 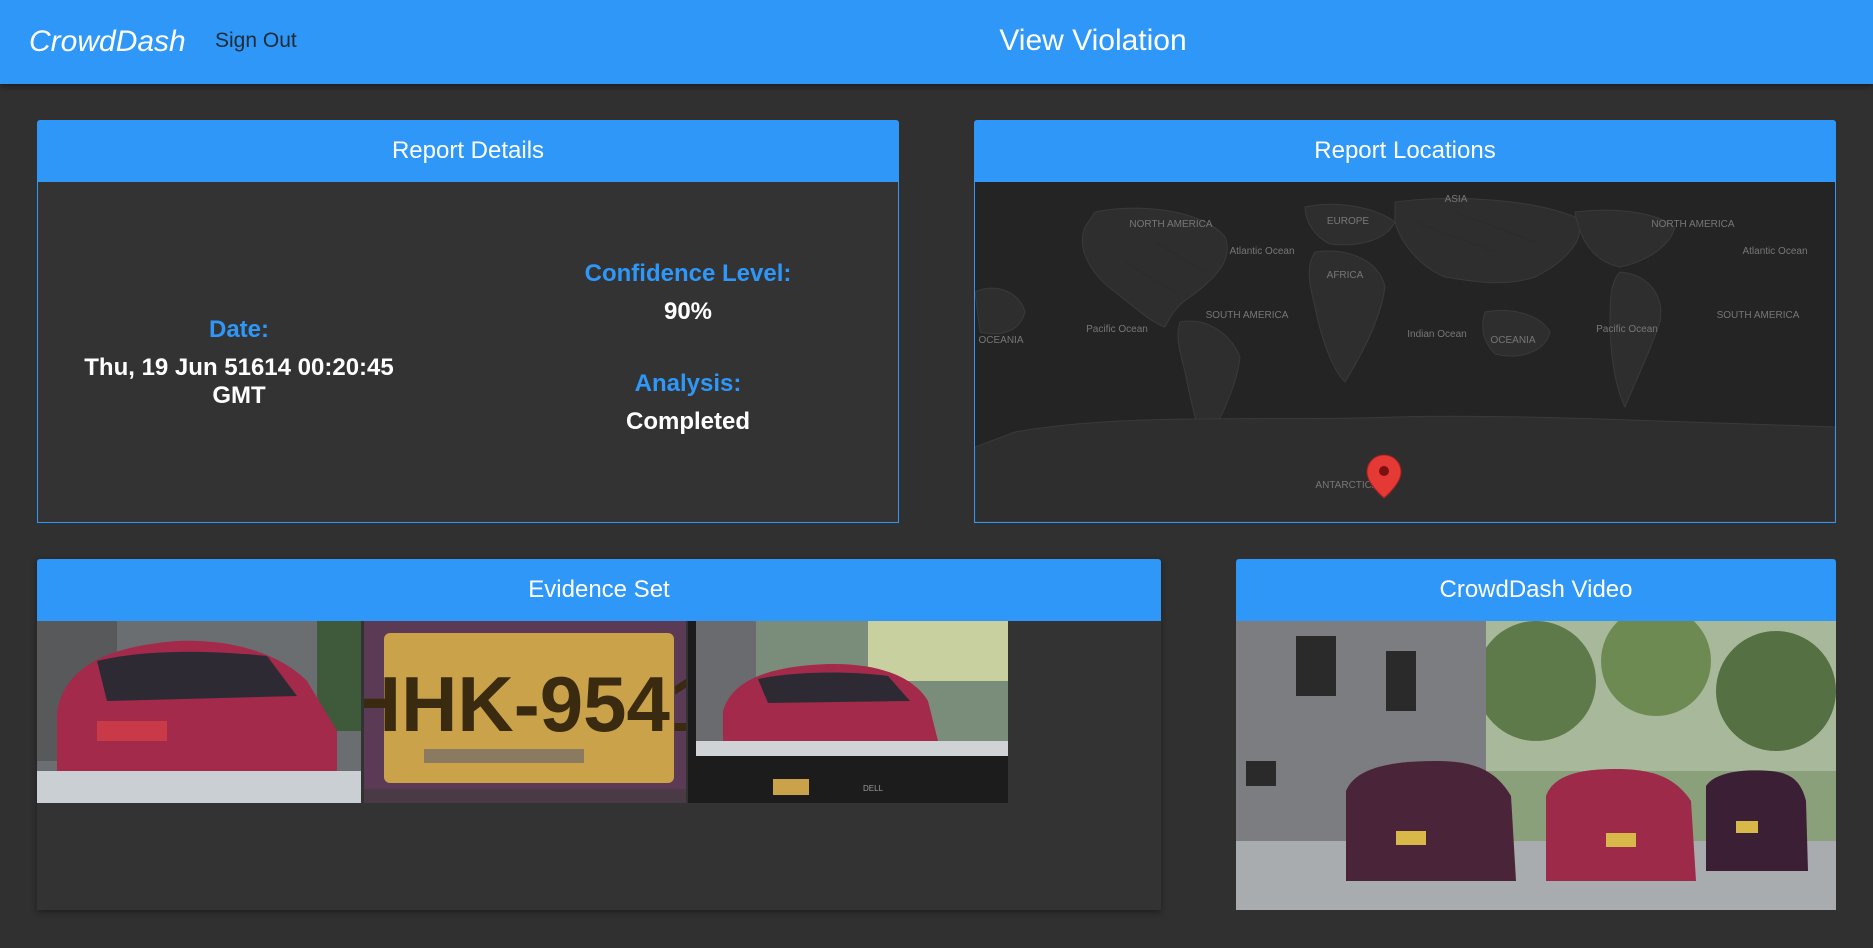 What do you see at coordinates (1405, 151) in the screenshot?
I see `report-locations-title: Report Locations` at bounding box center [1405, 151].